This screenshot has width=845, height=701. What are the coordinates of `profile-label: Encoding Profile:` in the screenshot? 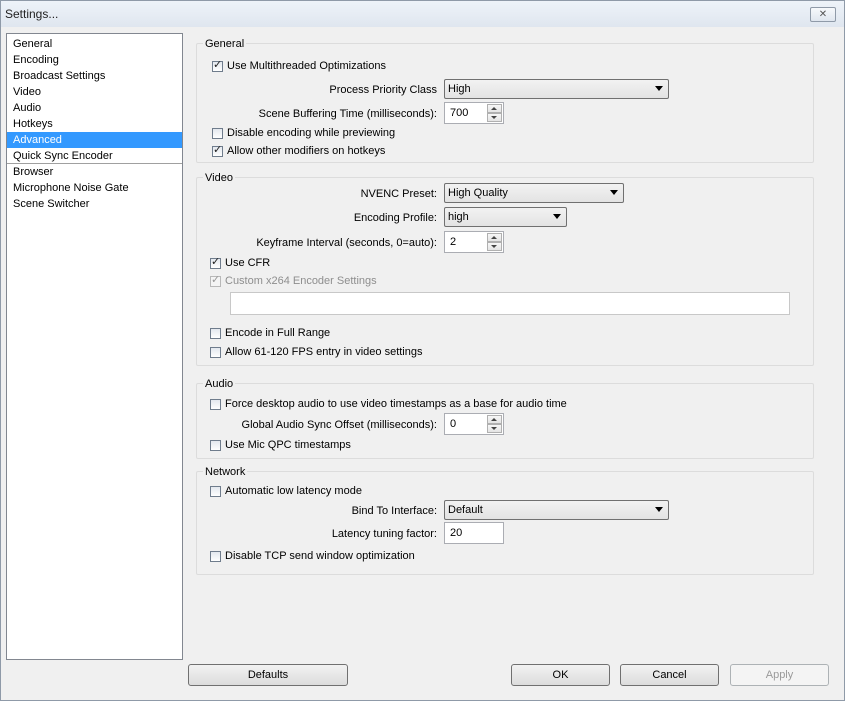 It's located at (395, 218).